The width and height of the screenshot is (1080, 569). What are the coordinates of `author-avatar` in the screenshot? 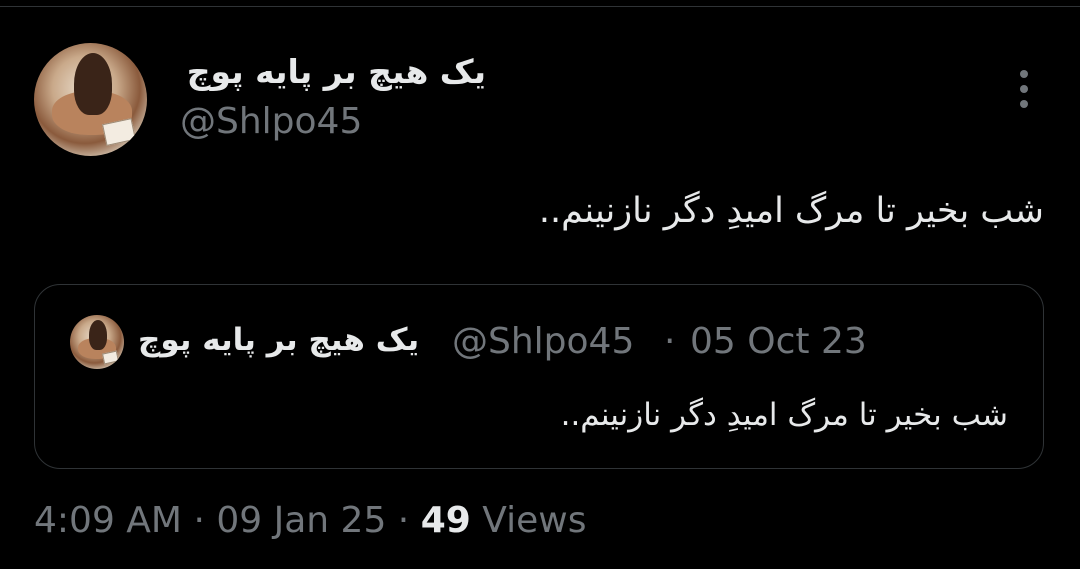 It's located at (90, 99).